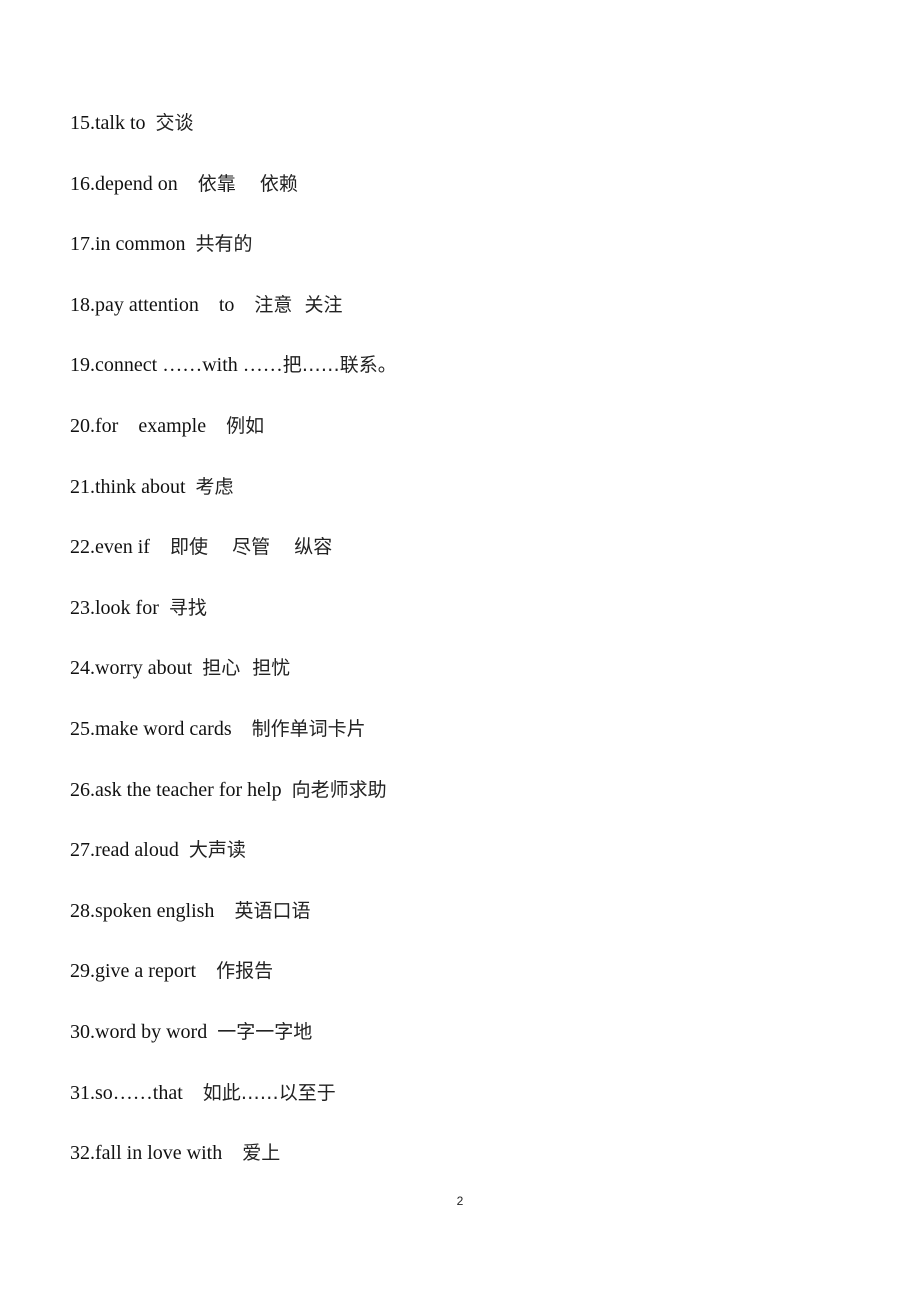 This screenshot has width=920, height=1302. What do you see at coordinates (156, 1153) in the screenshot?
I see `phrase-english: 32.fall in love with` at bounding box center [156, 1153].